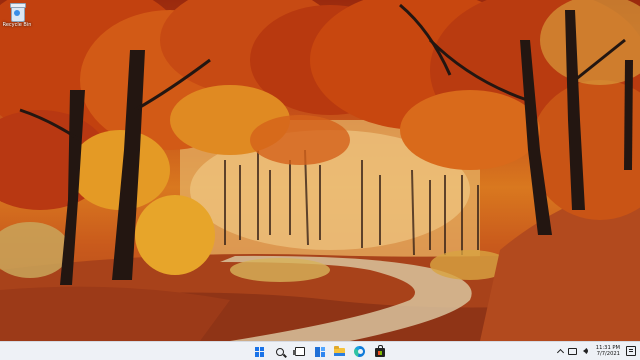 This screenshot has height=360, width=640. I want to click on search-icon, so click(279, 351).